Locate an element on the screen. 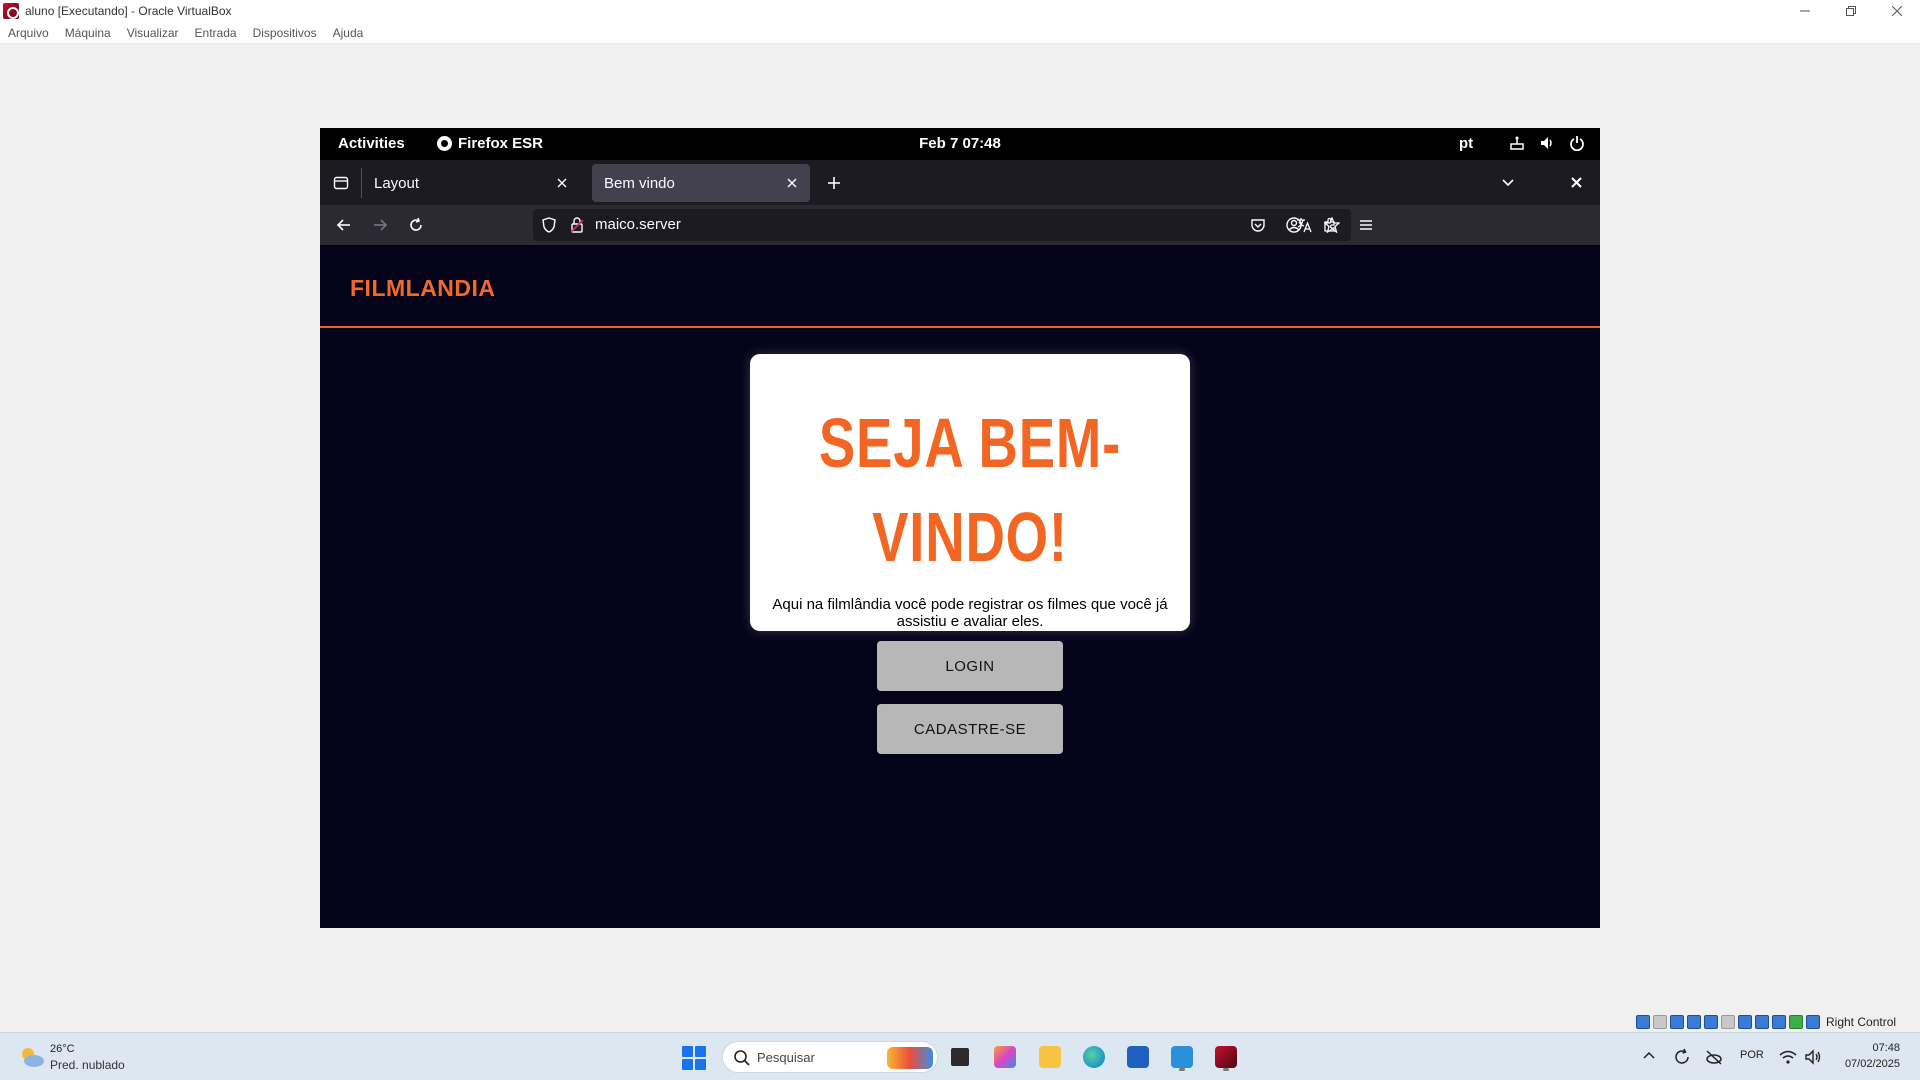  host-key-label: Right Control is located at coordinates (1861, 1022).